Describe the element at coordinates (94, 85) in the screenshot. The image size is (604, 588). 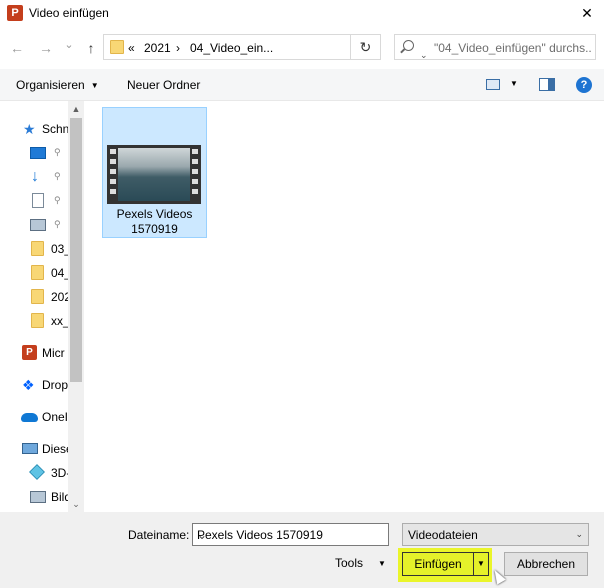
I see `chevron-down-icon: ▼` at that location.